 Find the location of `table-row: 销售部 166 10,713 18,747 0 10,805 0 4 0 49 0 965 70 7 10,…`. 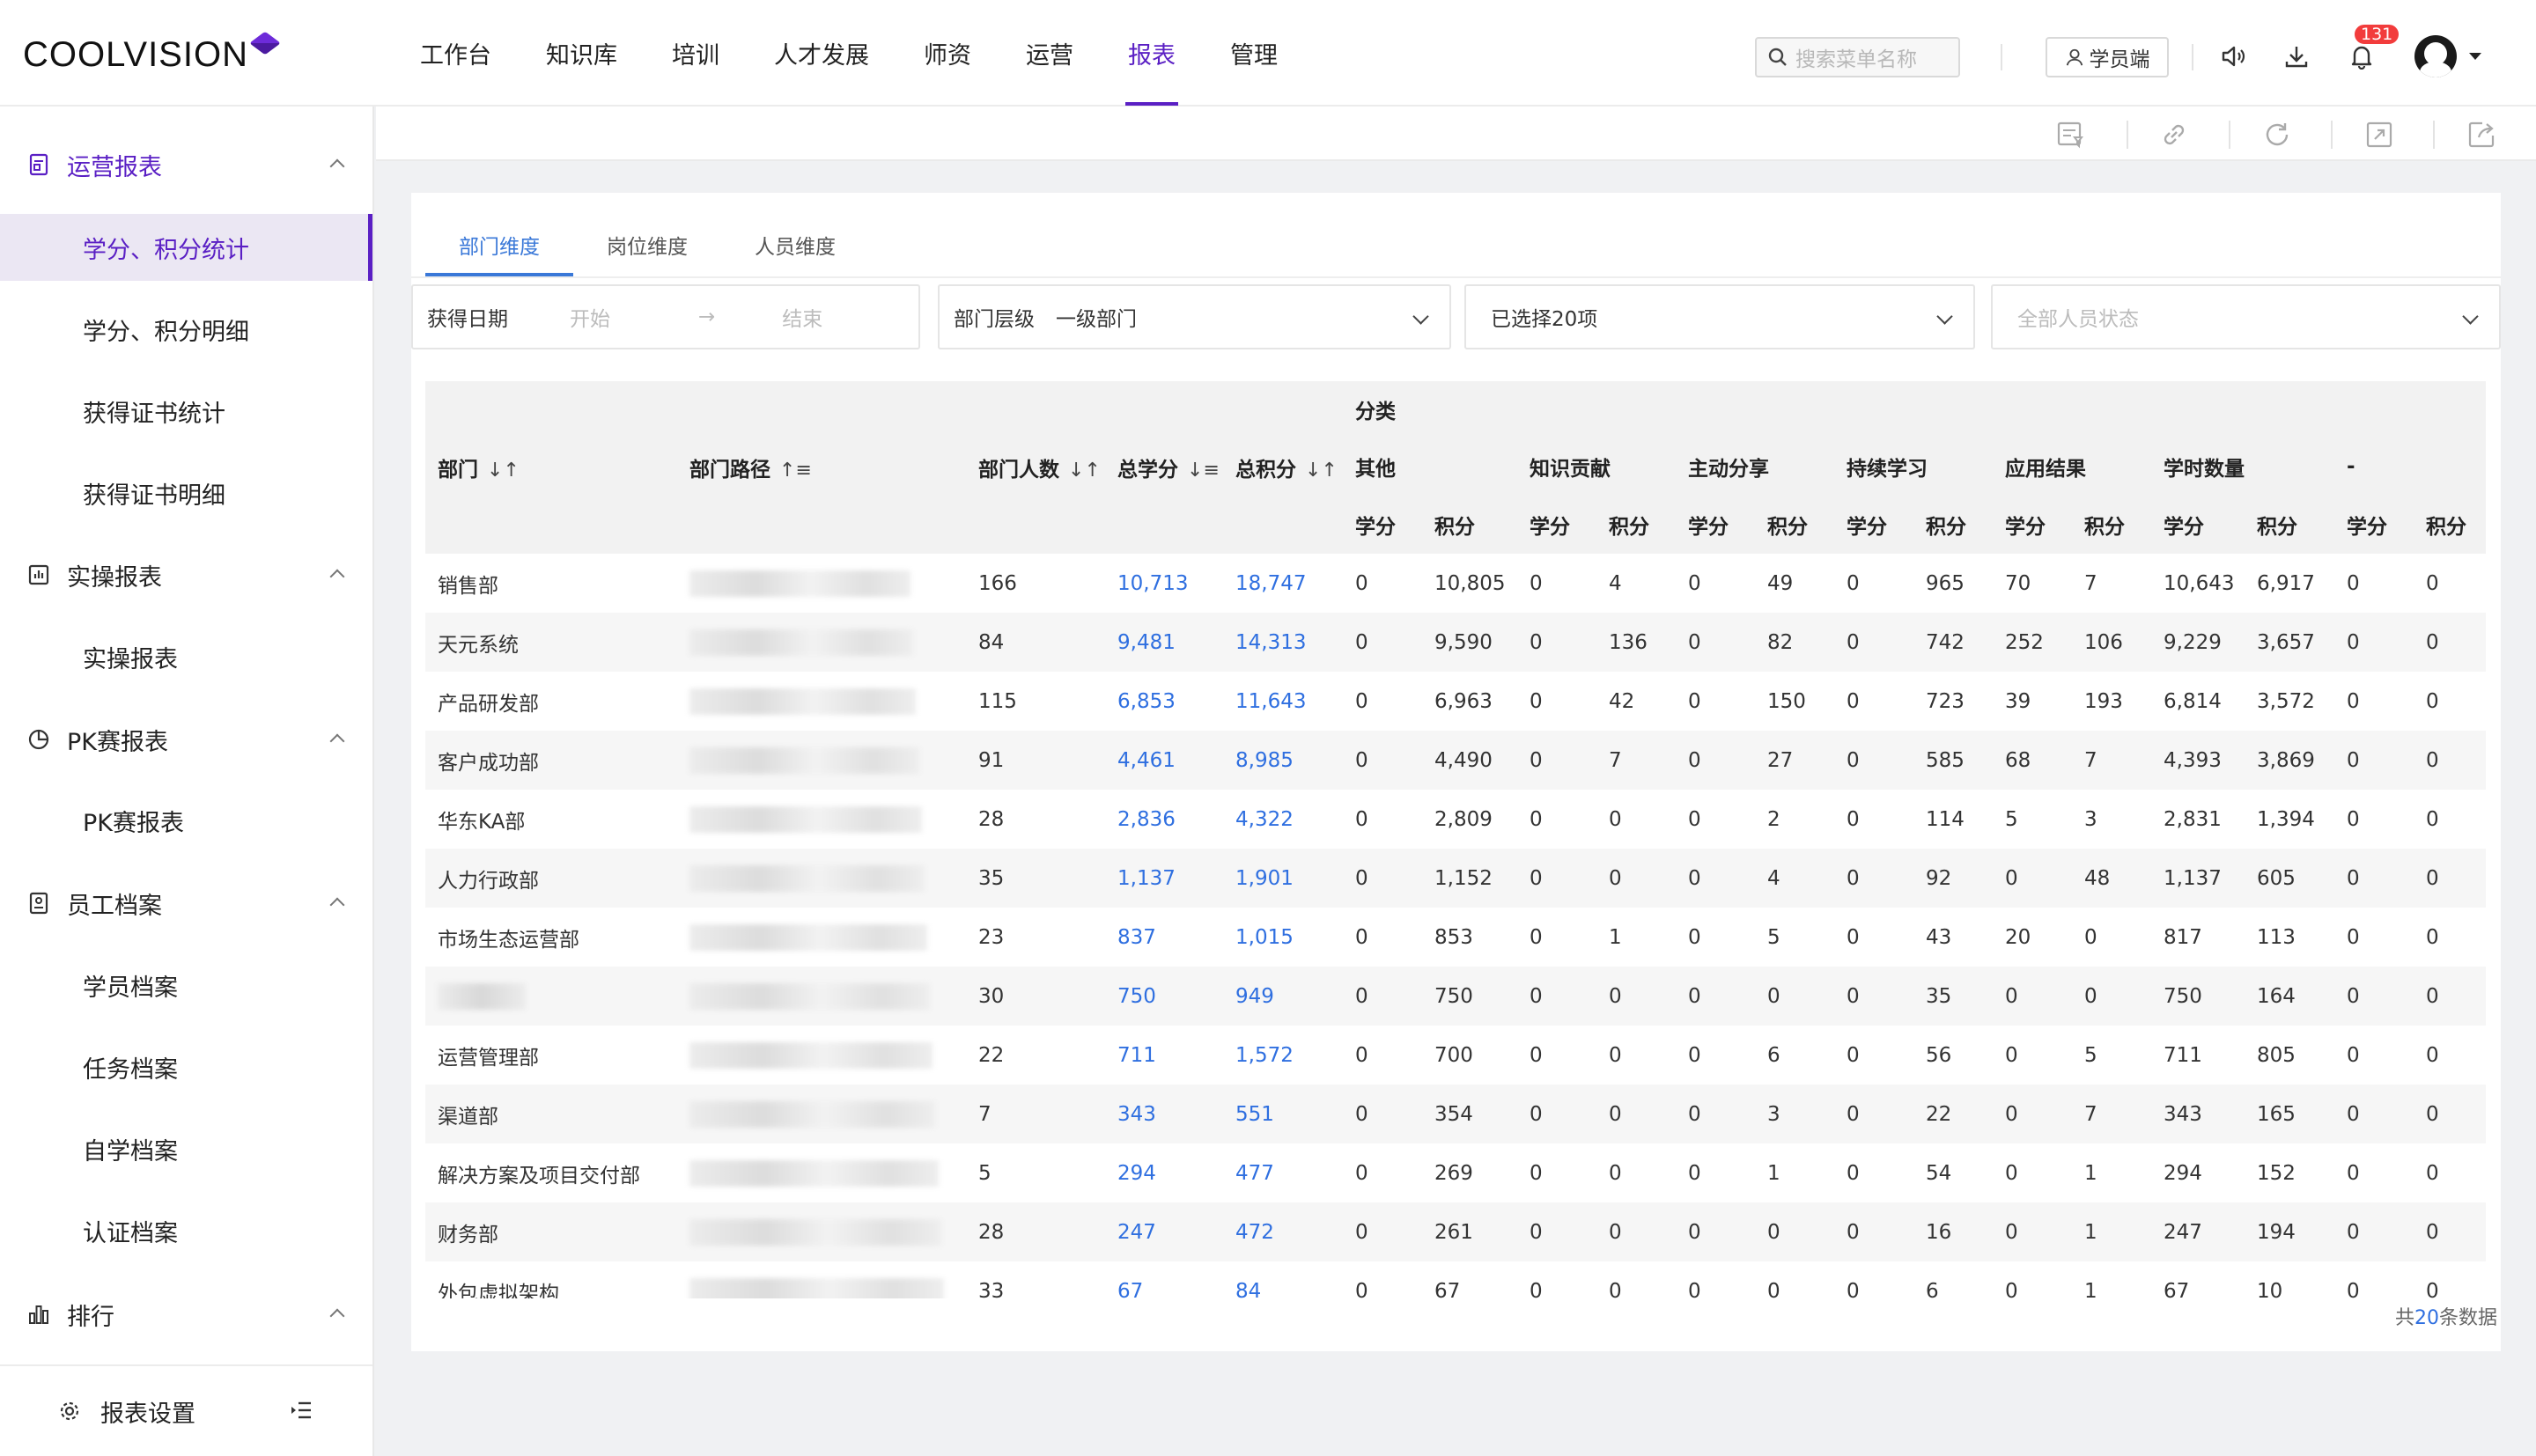

table-row: 销售部 166 10,713 18,747 0 10,805 0 4 0 49 0 965 70 7 10,… is located at coordinates (1455, 584).